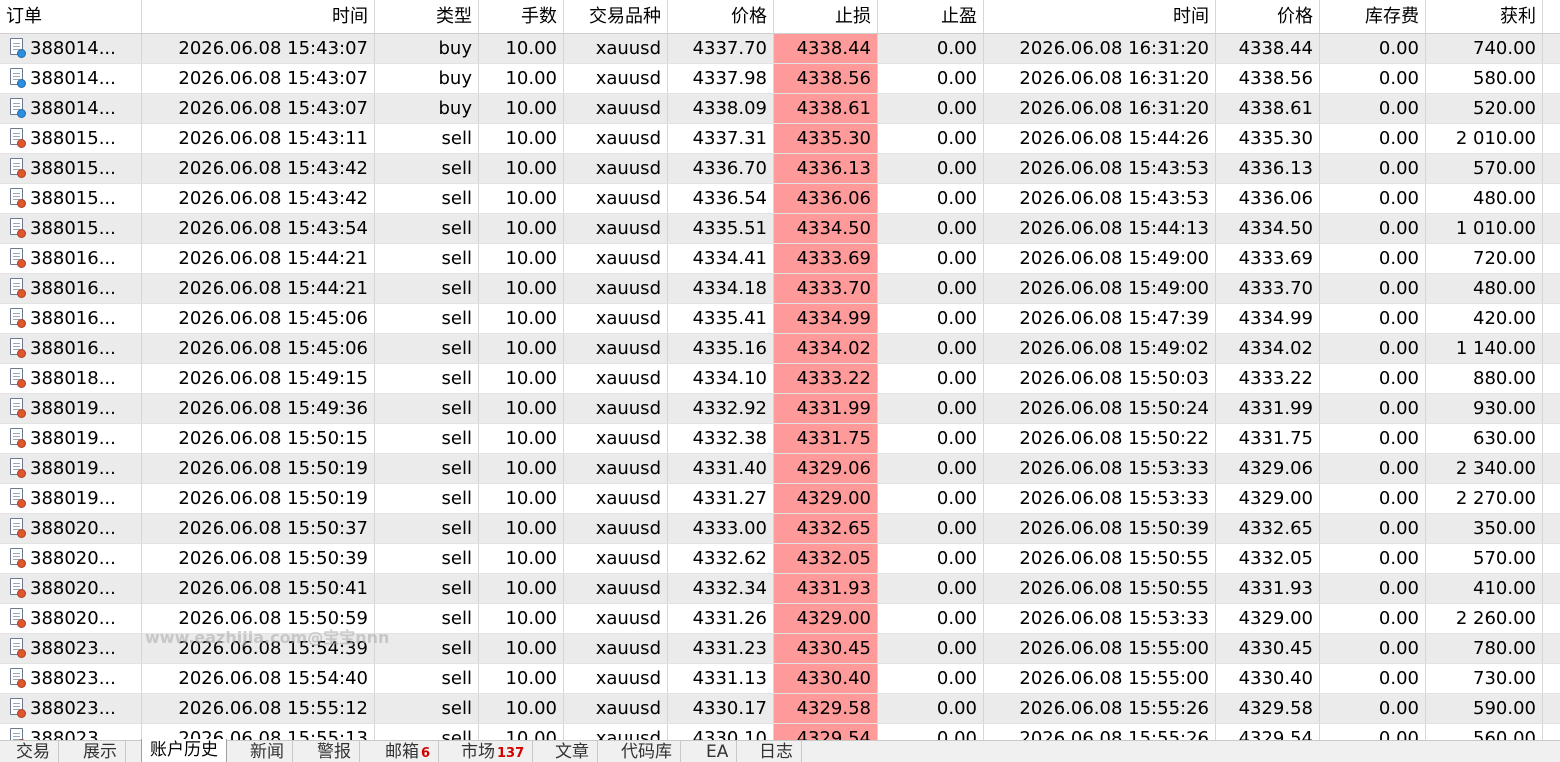  I want to click on tab-0: 交易, so click(33, 751).